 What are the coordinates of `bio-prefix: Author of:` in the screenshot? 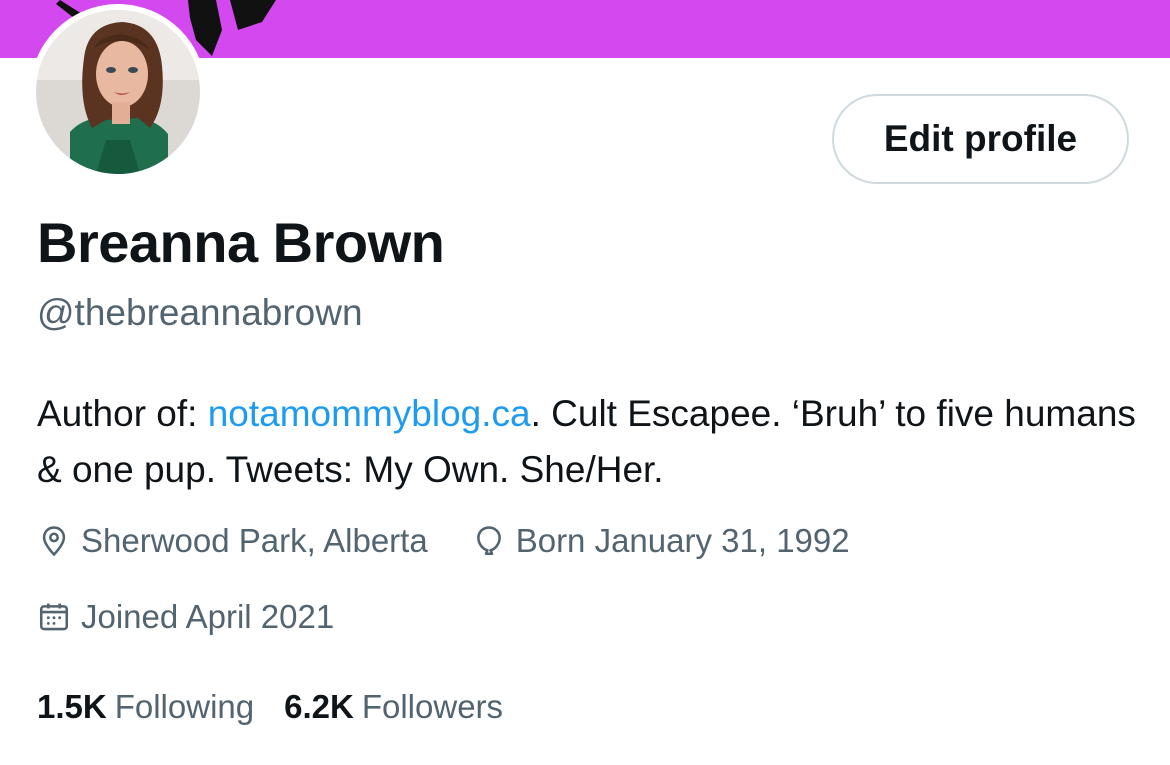 It's located at (122, 413).